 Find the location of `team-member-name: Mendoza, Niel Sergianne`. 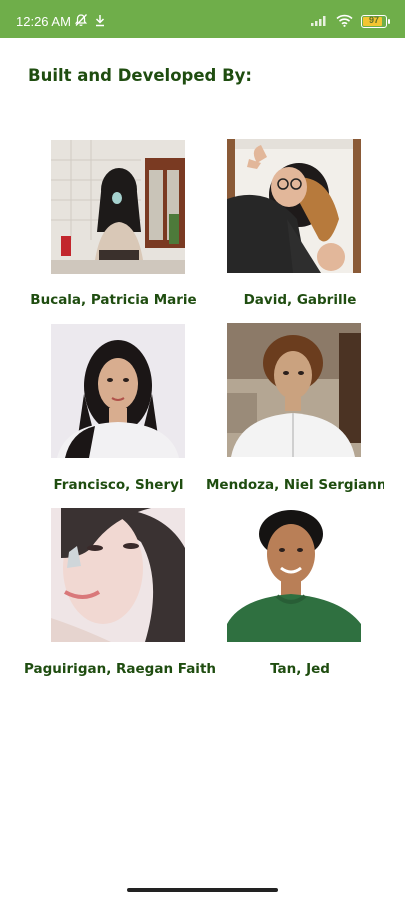

team-member-name: Mendoza, Niel Sergianne is located at coordinates (295, 485).